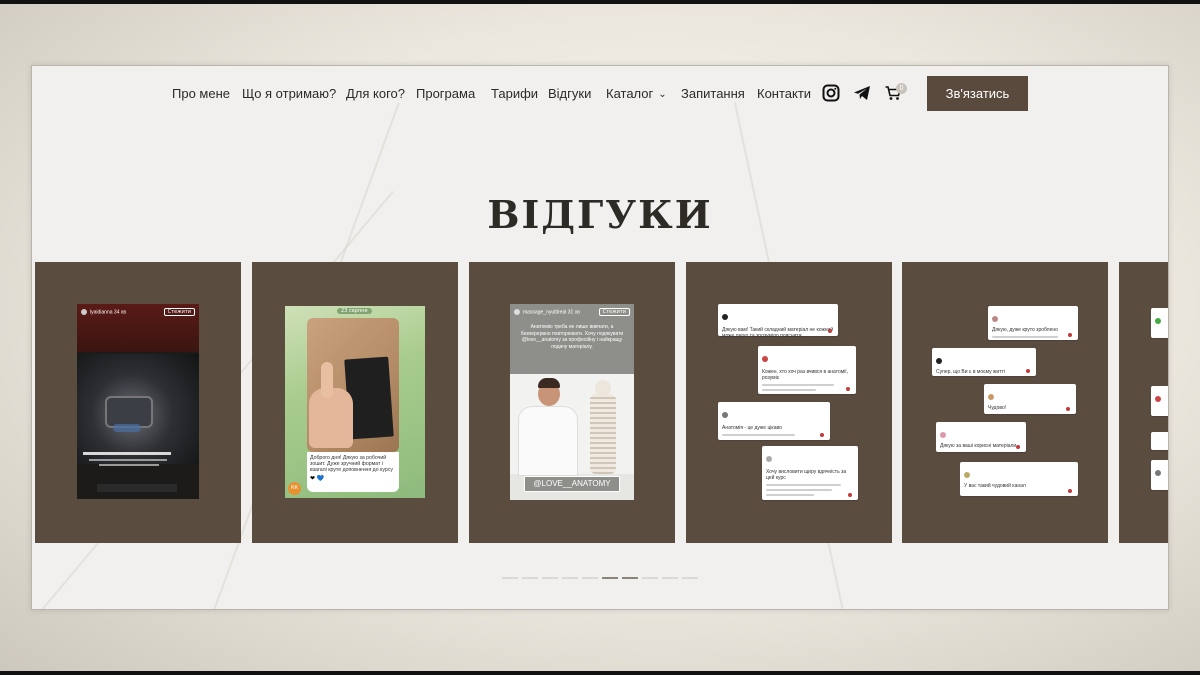  What do you see at coordinates (317, 478) in the screenshot?
I see `chat-reactions: ❤ 💙` at bounding box center [317, 478].